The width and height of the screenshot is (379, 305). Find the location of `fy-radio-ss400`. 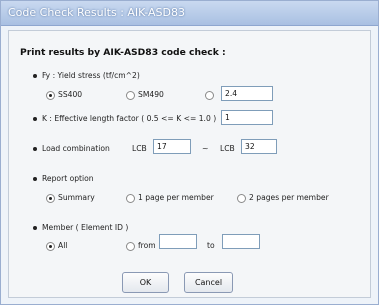

fy-radio-ss400 is located at coordinates (50, 95).